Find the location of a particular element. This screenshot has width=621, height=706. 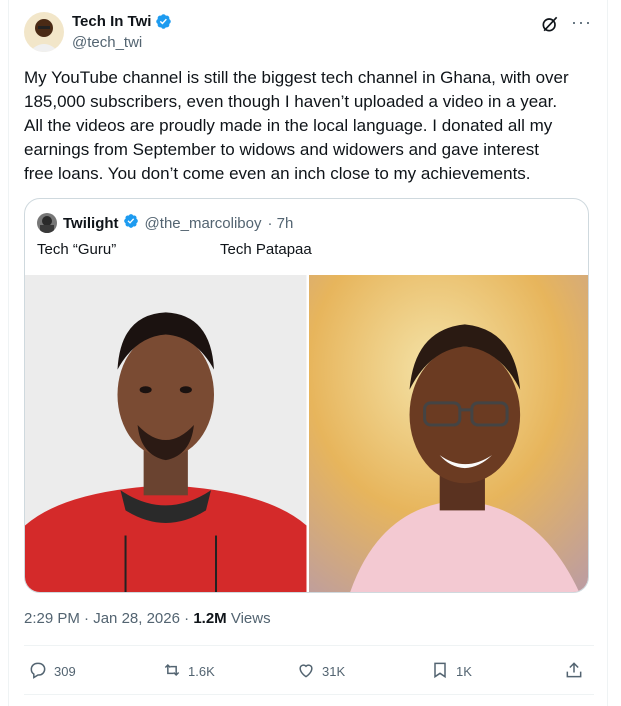

author-avatar is located at coordinates (44, 32).